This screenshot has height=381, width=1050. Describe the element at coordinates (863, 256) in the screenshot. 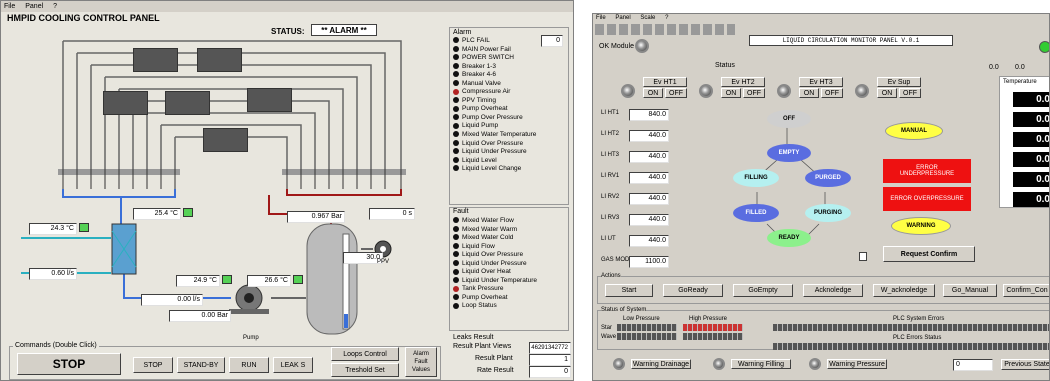

I see `small-toggle` at that location.